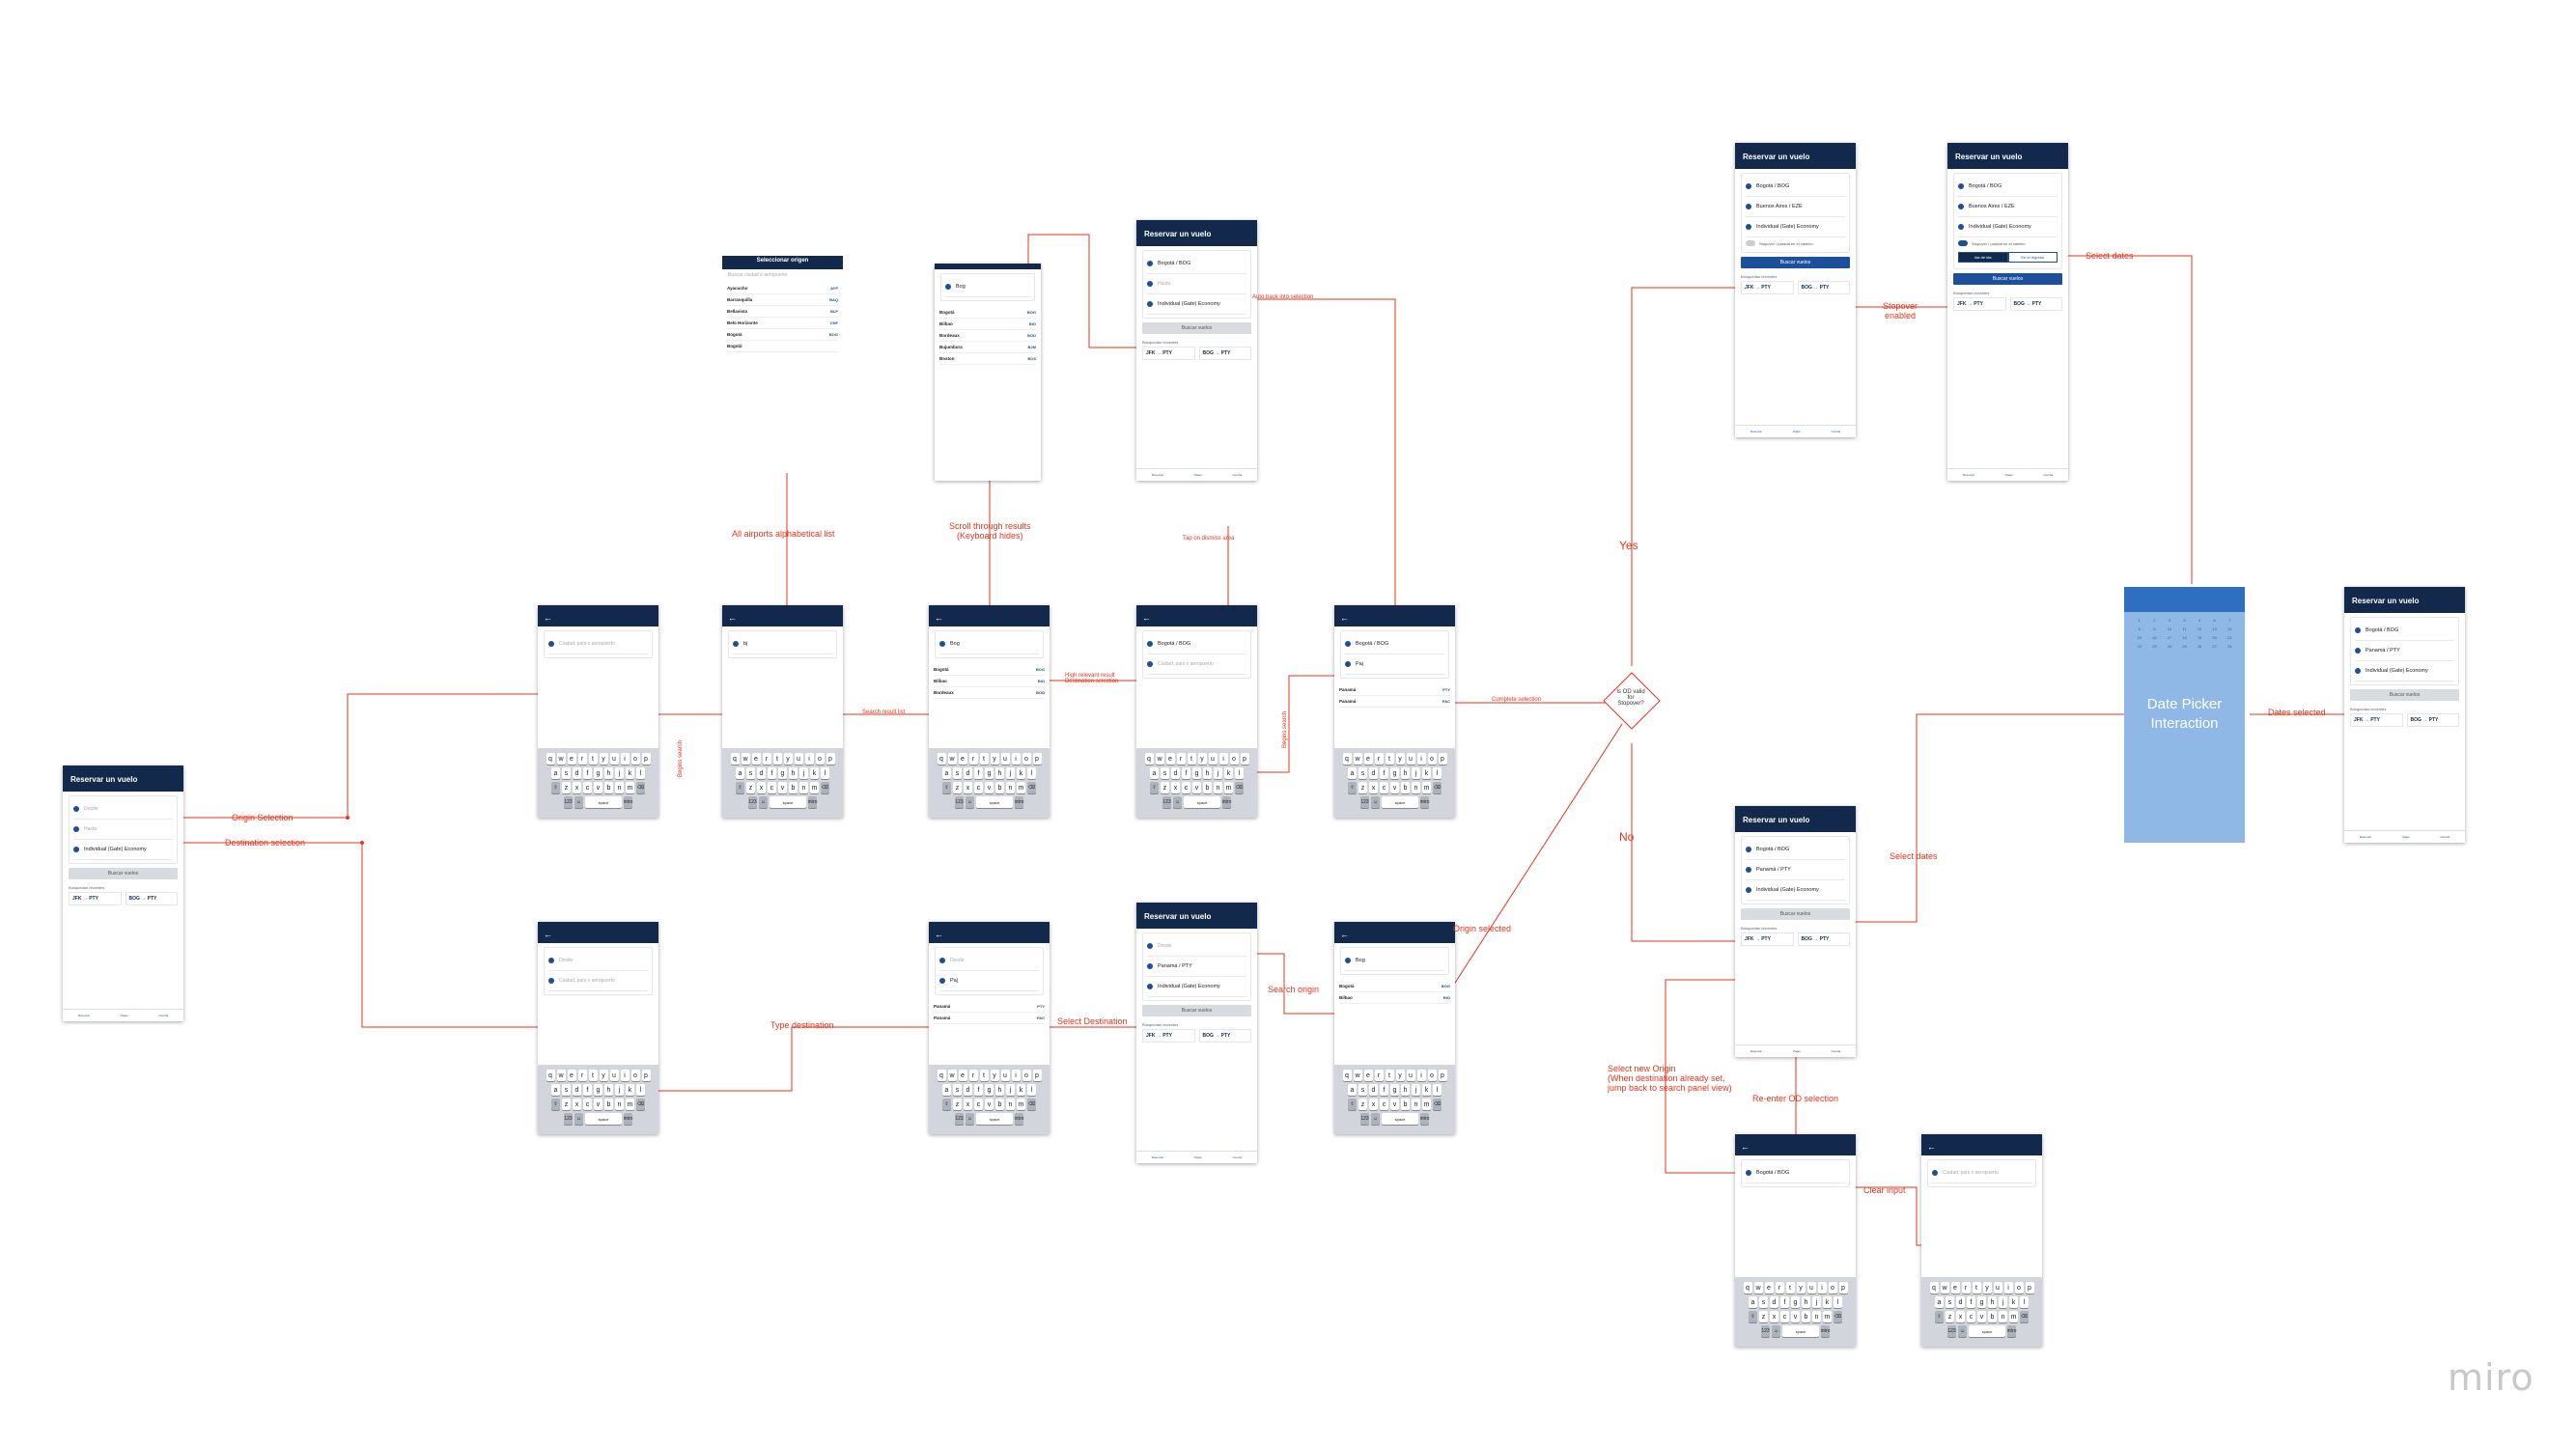 This screenshot has height=1447, width=2576. What do you see at coordinates (783, 644) in the screenshot?
I see `origin-input: bj` at bounding box center [783, 644].